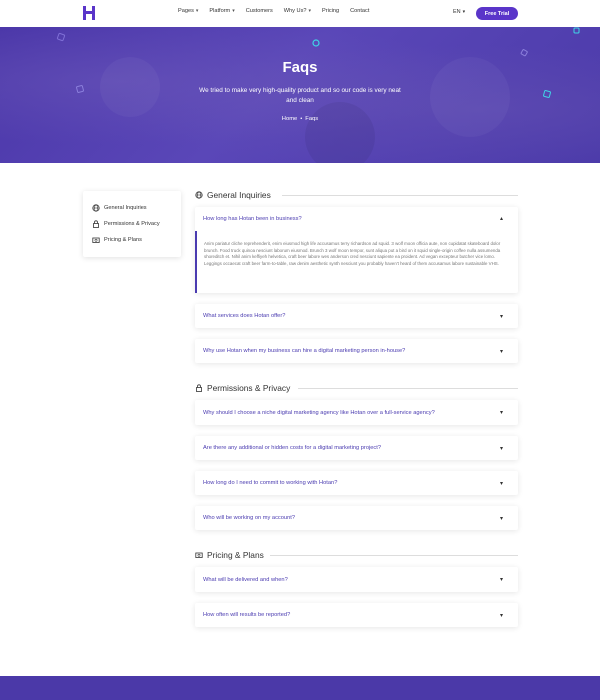 The width and height of the screenshot is (600, 700). I want to click on faq-question: How long has Hotan been in business?, so click(252, 219).